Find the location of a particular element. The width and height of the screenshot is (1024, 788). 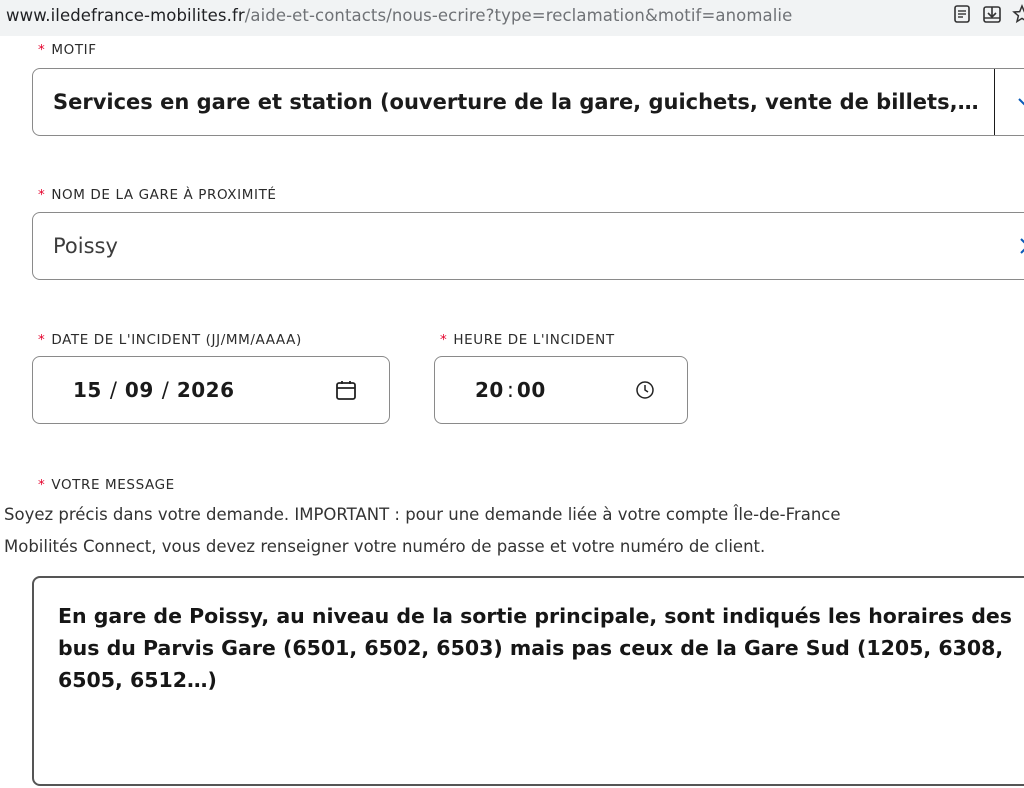

clear-icon is located at coordinates (1019, 246).